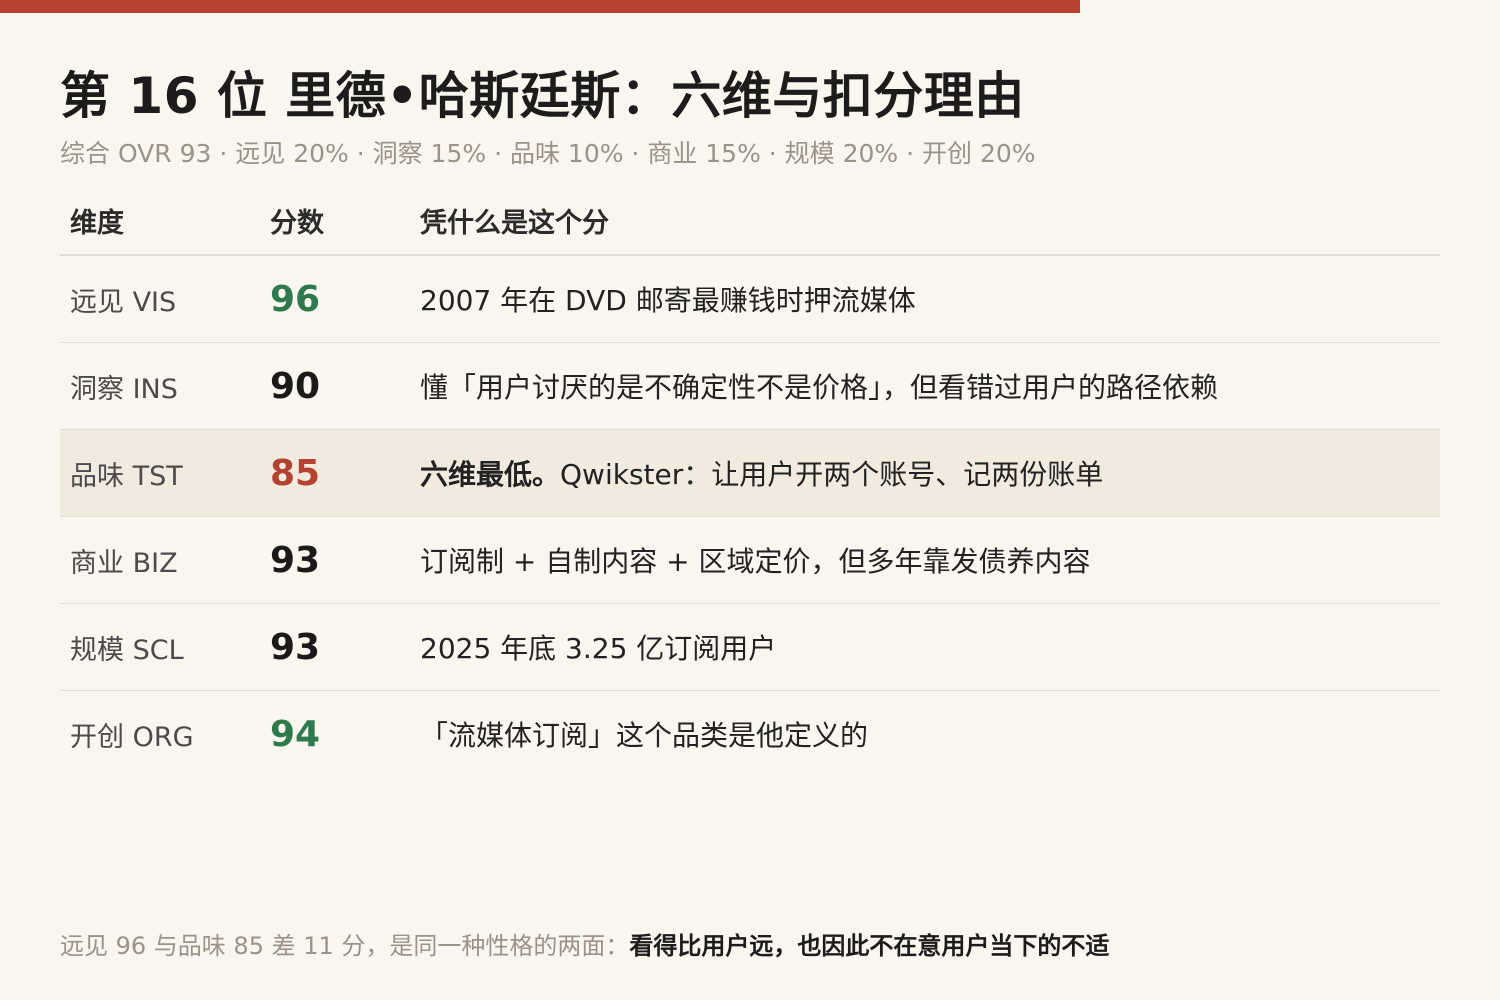 This screenshot has height=1000, width=1500. What do you see at coordinates (598, 648) in the screenshot?
I see `reason-cell: 2025 年底 3.25 亿订阅用户` at bounding box center [598, 648].